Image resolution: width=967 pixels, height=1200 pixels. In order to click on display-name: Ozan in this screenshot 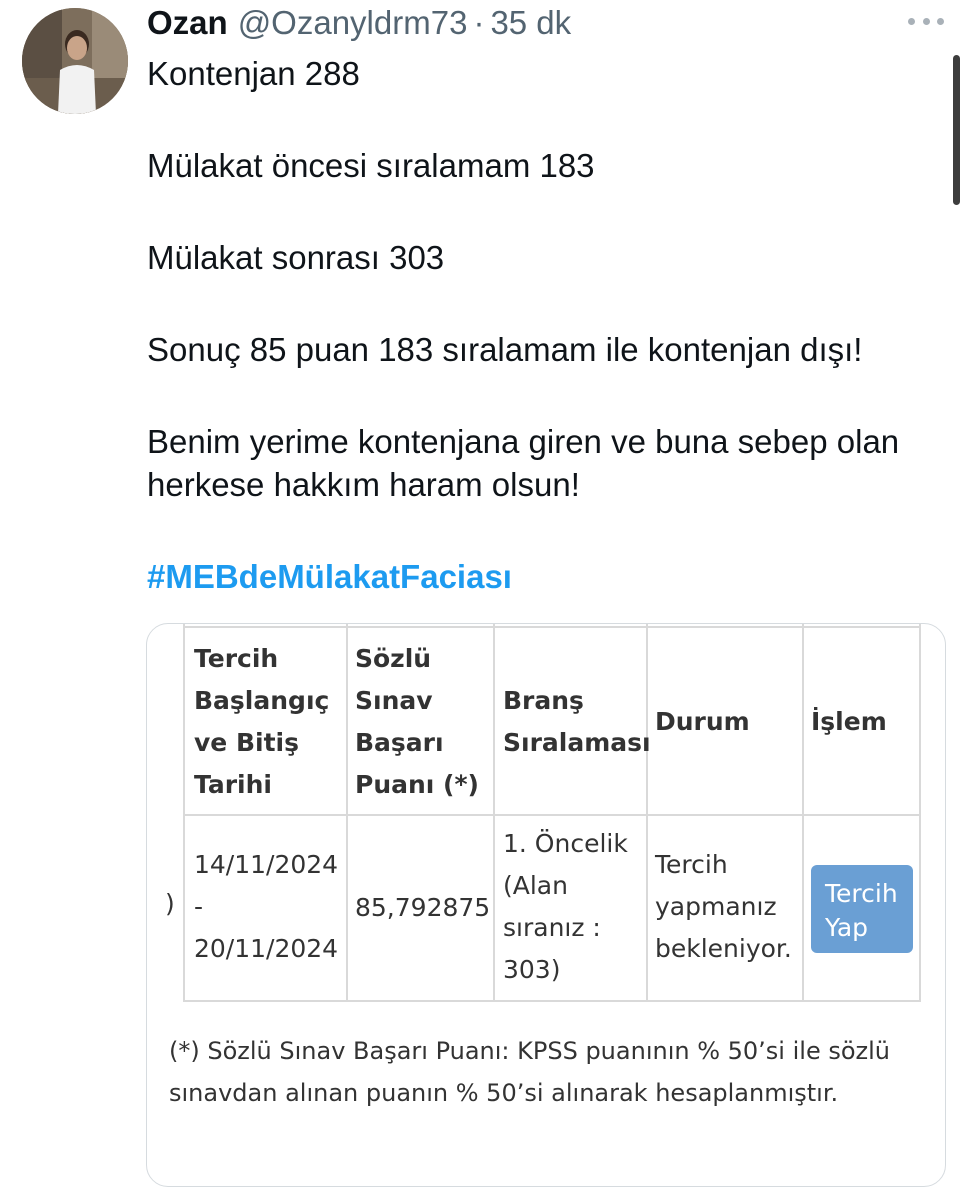, I will do `click(187, 23)`.